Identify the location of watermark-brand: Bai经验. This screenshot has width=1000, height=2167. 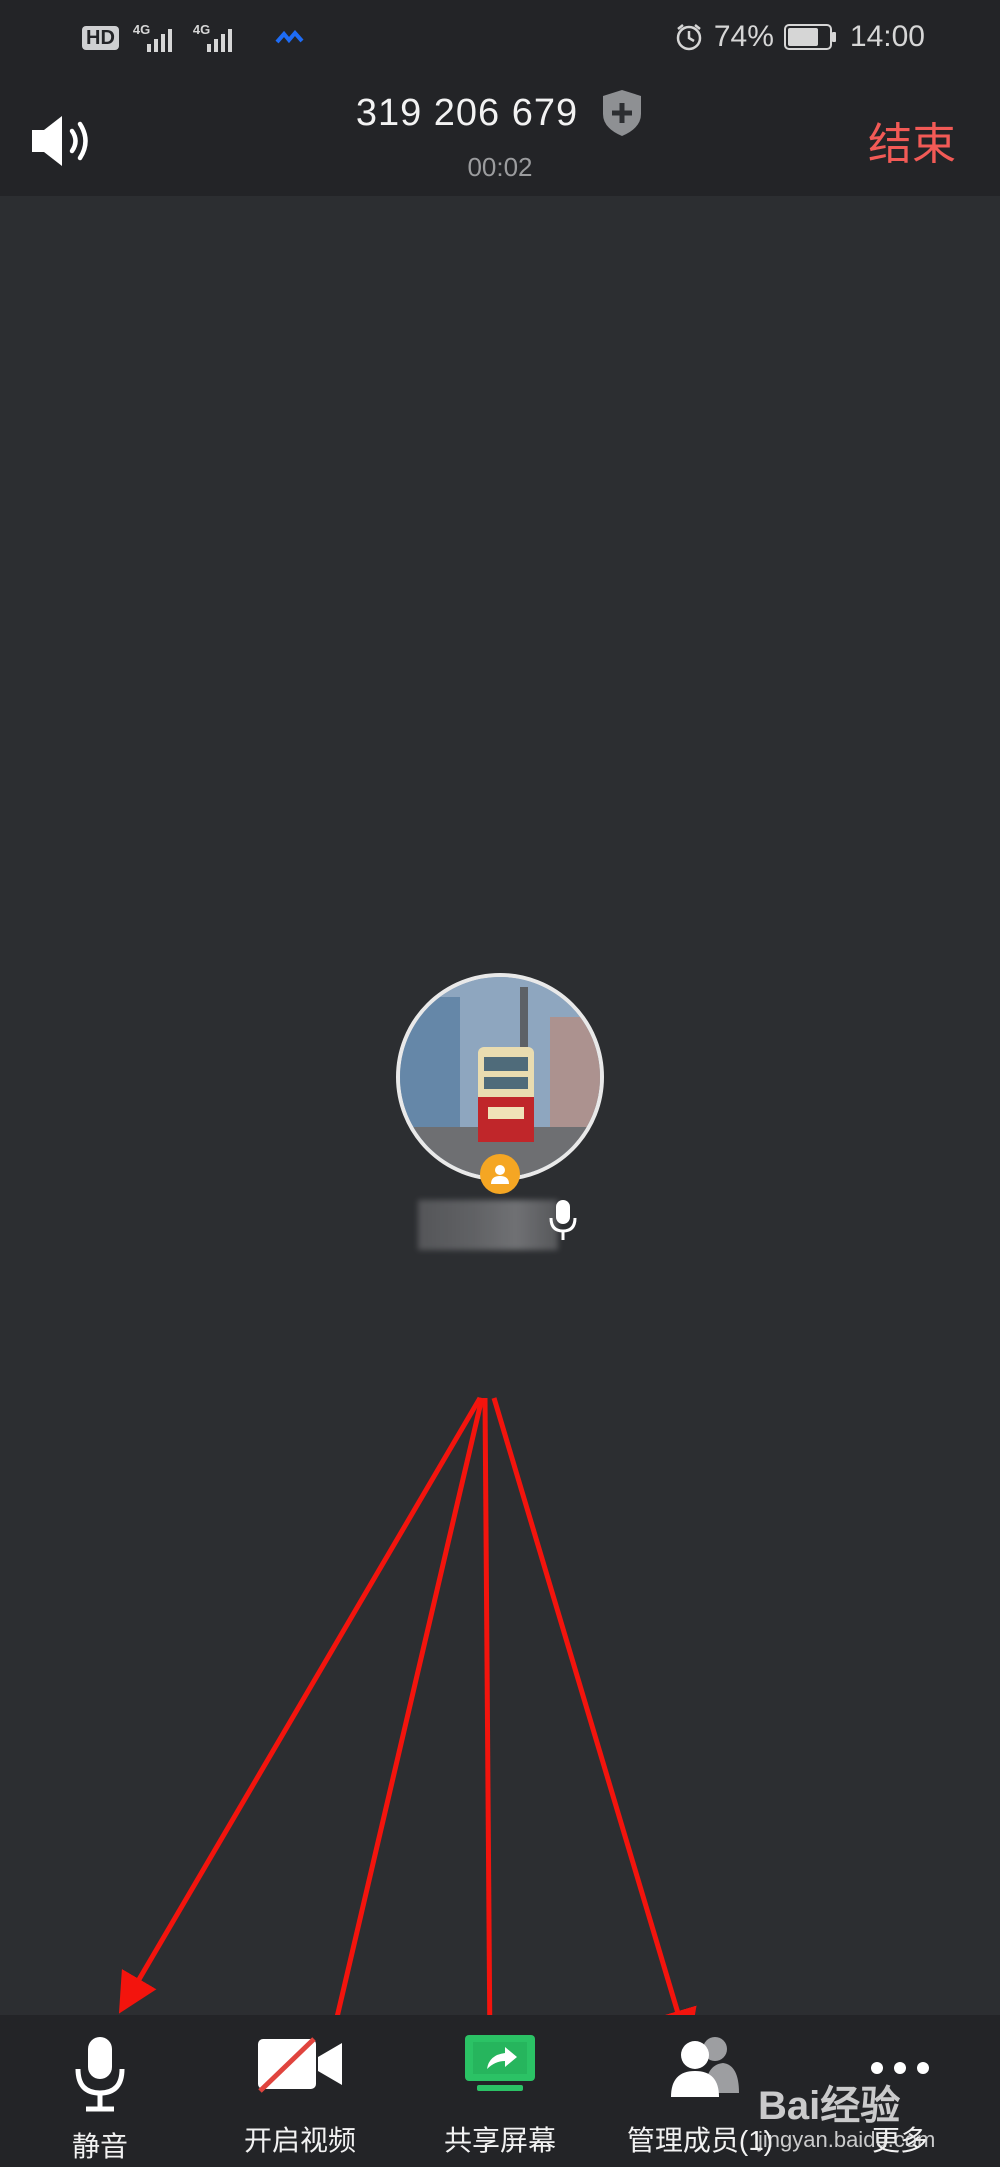
(829, 2106).